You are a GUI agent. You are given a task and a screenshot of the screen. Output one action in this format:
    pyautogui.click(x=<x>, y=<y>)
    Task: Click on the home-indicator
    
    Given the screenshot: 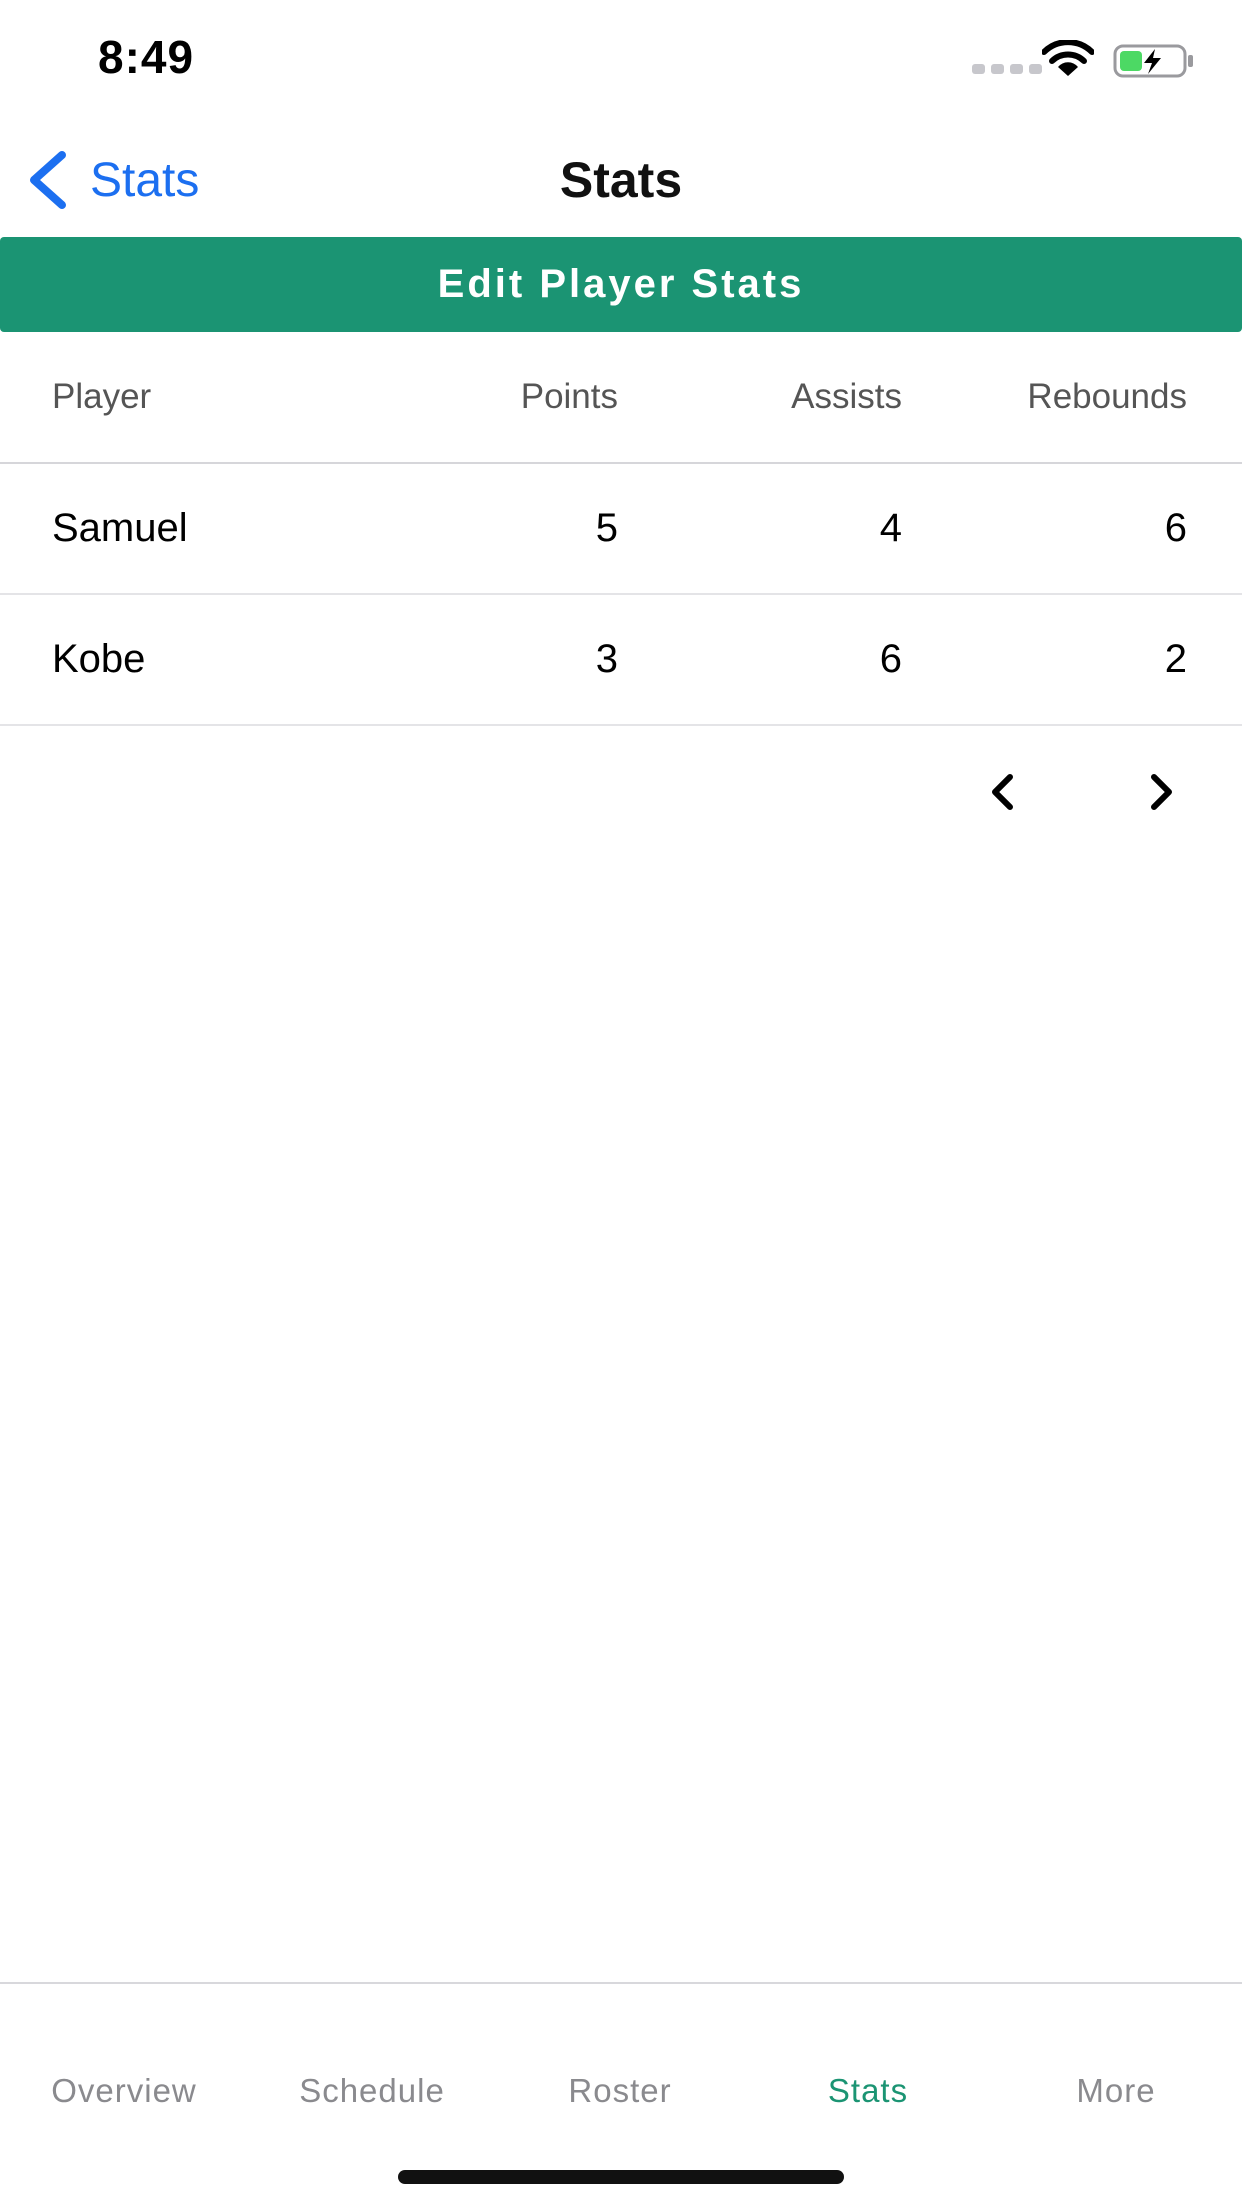 What is the action you would take?
    pyautogui.click(x=621, y=2177)
    